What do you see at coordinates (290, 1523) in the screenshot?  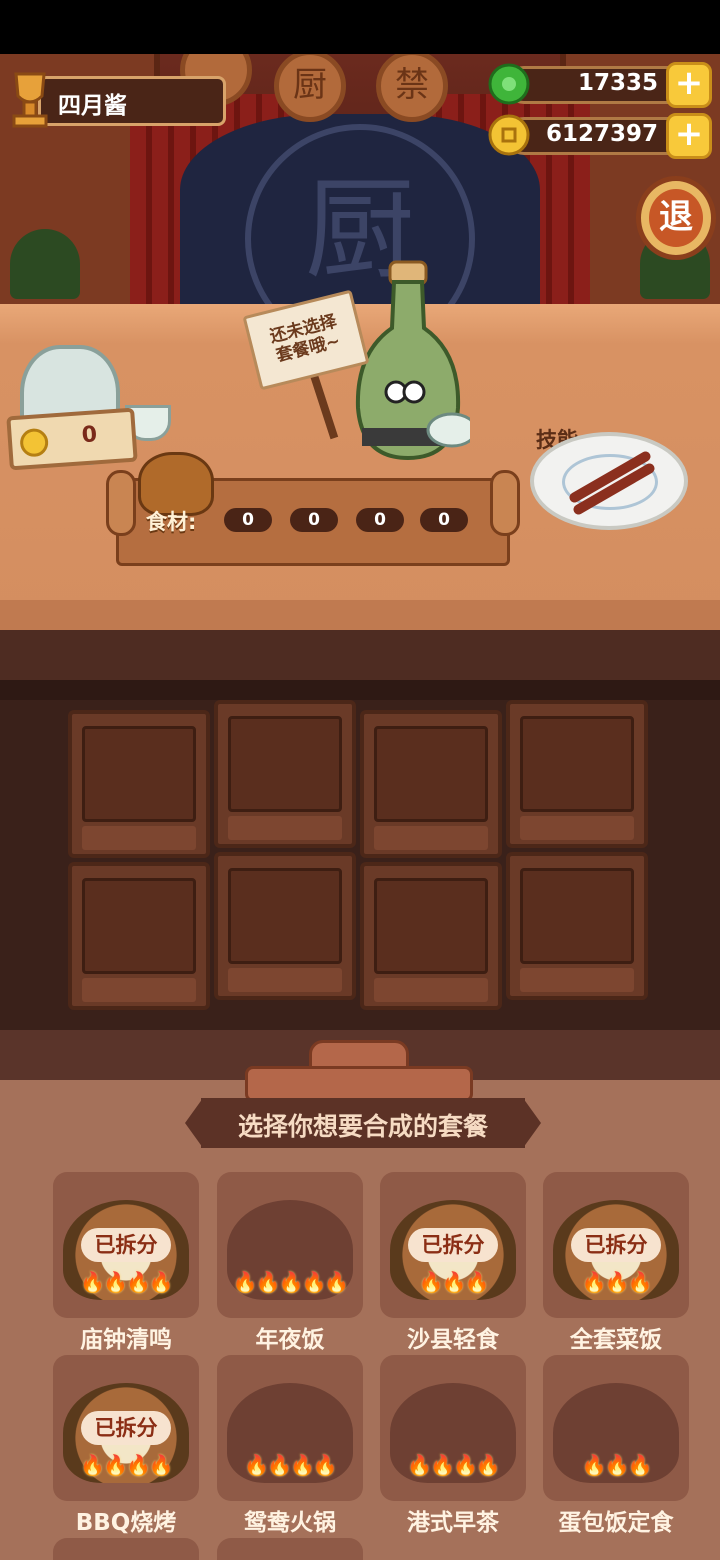 I see `recipe-name: 鸳鸯火锅` at bounding box center [290, 1523].